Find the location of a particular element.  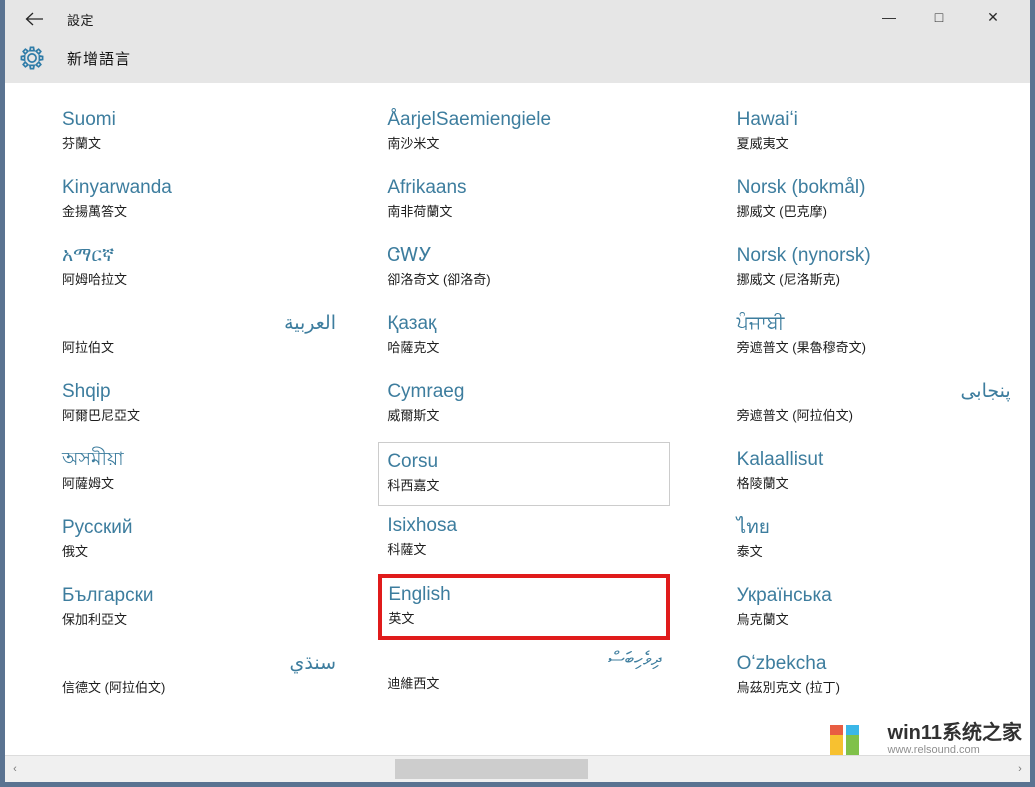

language-item: Suomi 芬蘭文 is located at coordinates (199, 134).